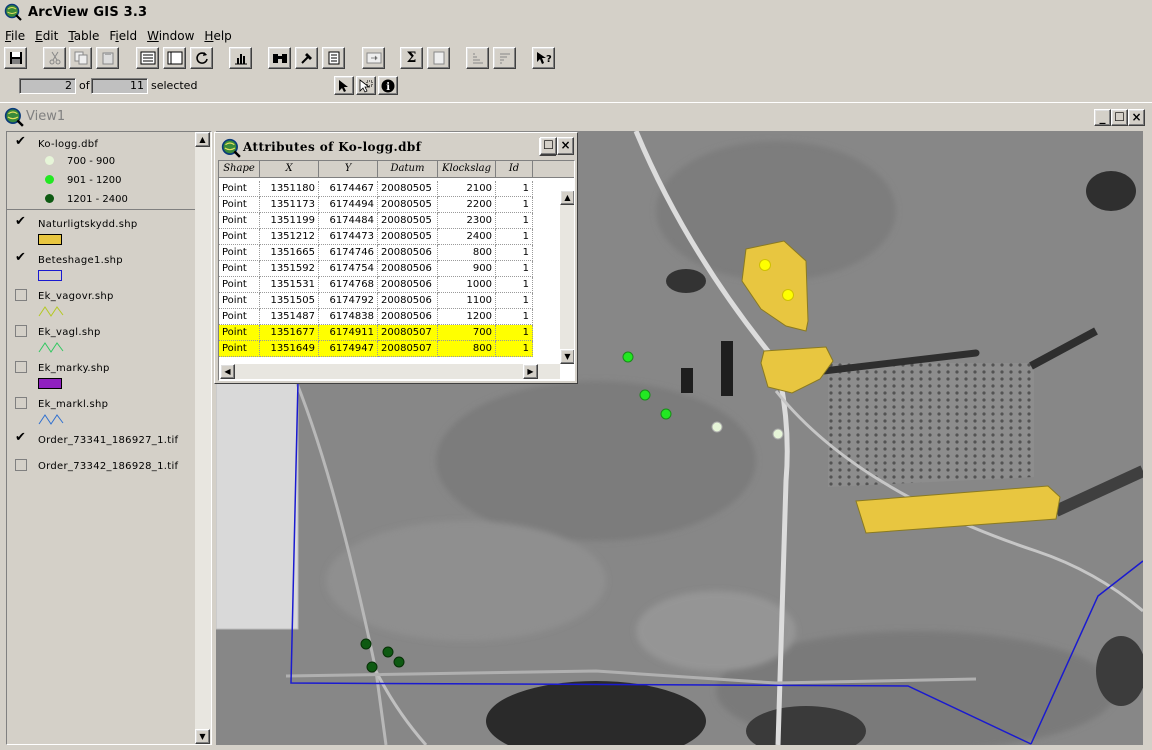 This screenshot has height=750, width=1152. What do you see at coordinates (333, 58) in the screenshot?
I see `statistics-icon` at bounding box center [333, 58].